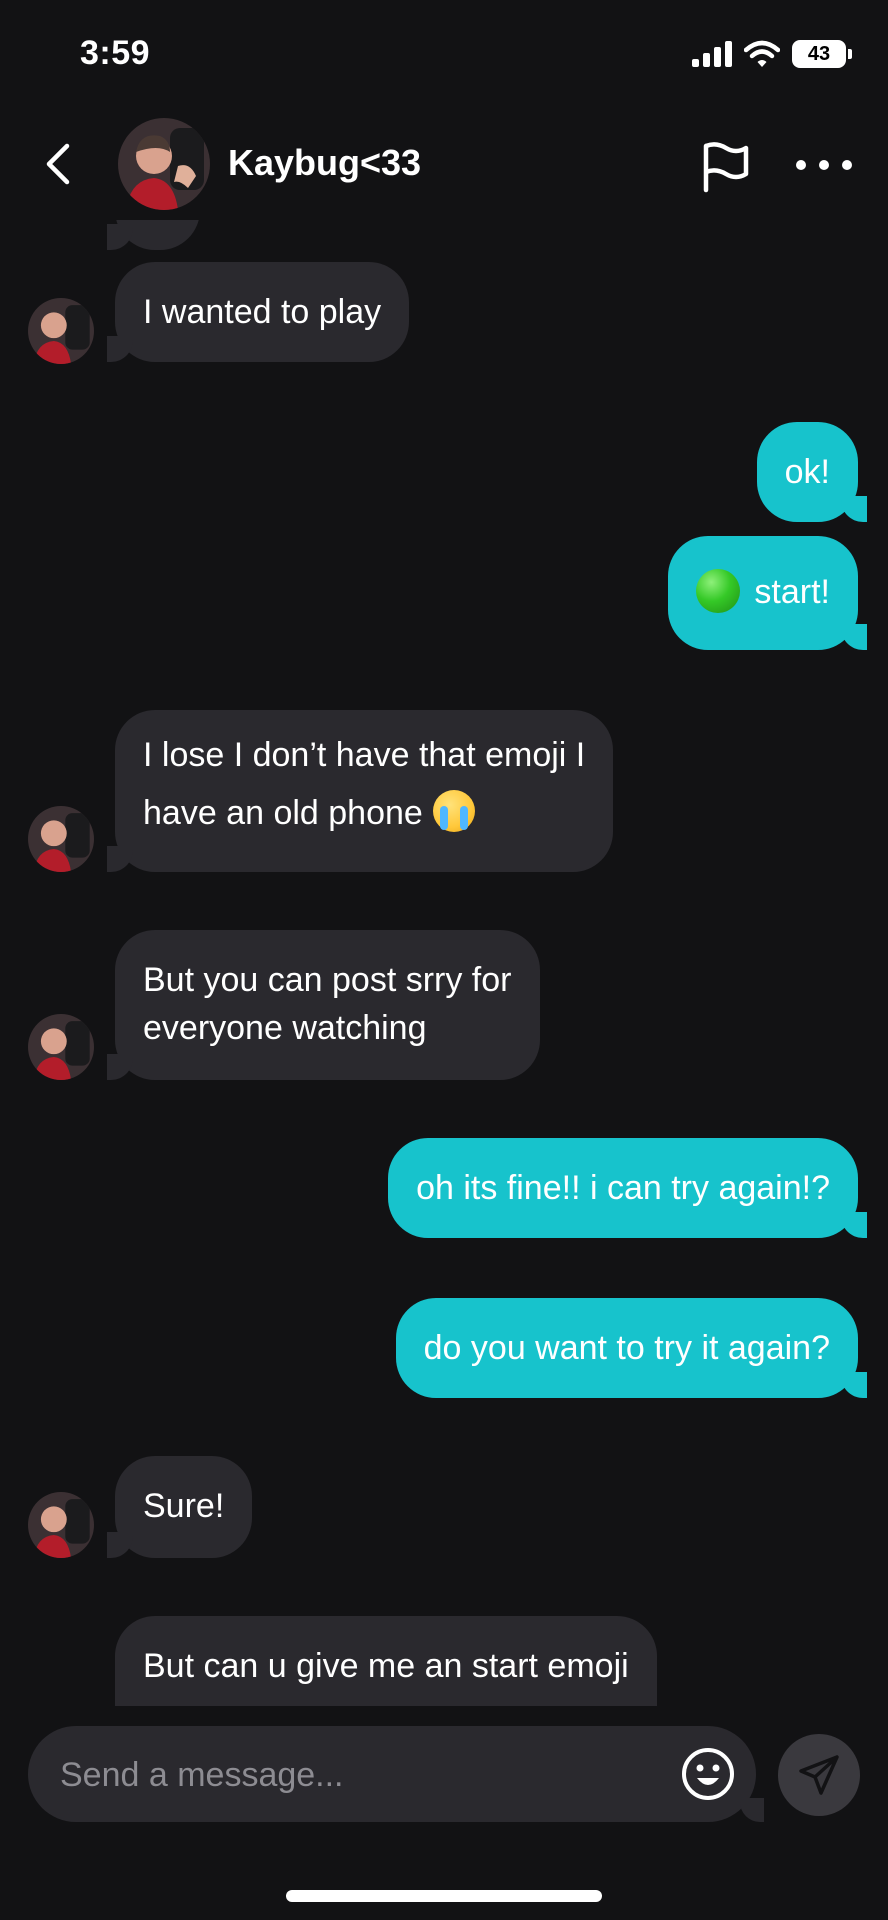 The height and width of the screenshot is (1920, 888). I want to click on message-text-line: But you can post srry for, so click(327, 980).